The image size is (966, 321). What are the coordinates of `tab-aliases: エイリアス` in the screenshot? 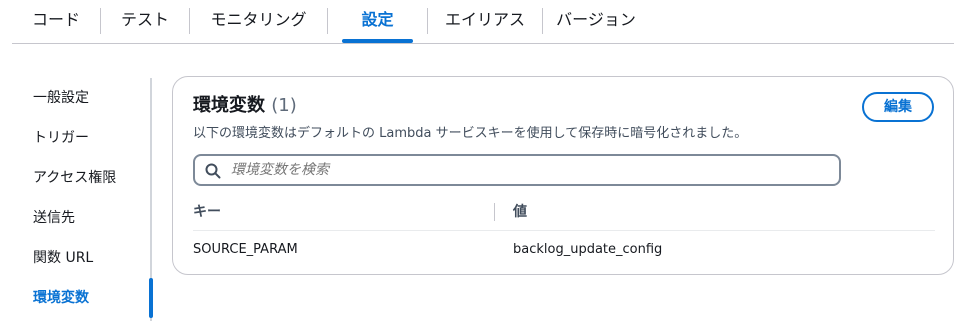 It's located at (485, 21).